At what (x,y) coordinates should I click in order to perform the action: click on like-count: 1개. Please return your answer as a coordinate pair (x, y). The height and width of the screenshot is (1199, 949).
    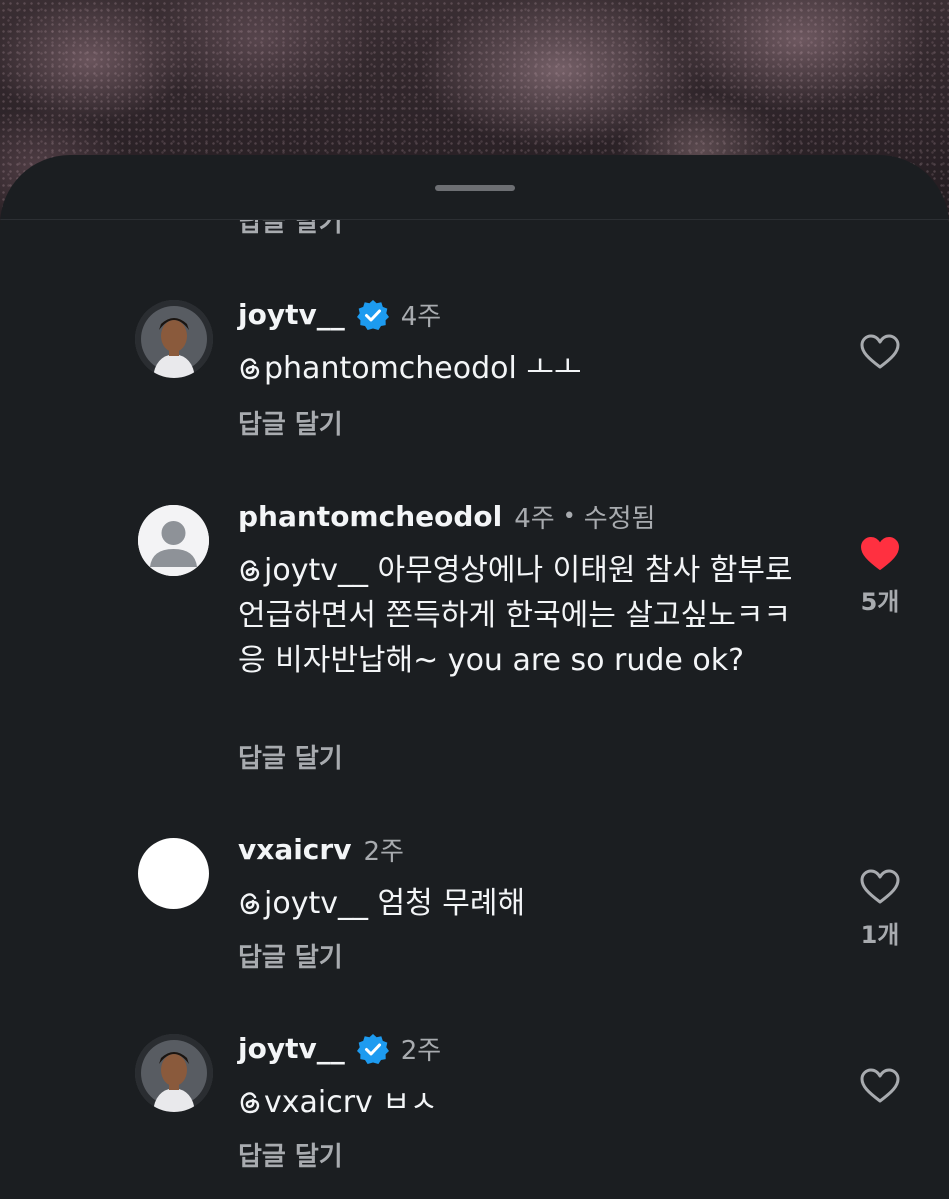
    Looking at the image, I should click on (880, 935).